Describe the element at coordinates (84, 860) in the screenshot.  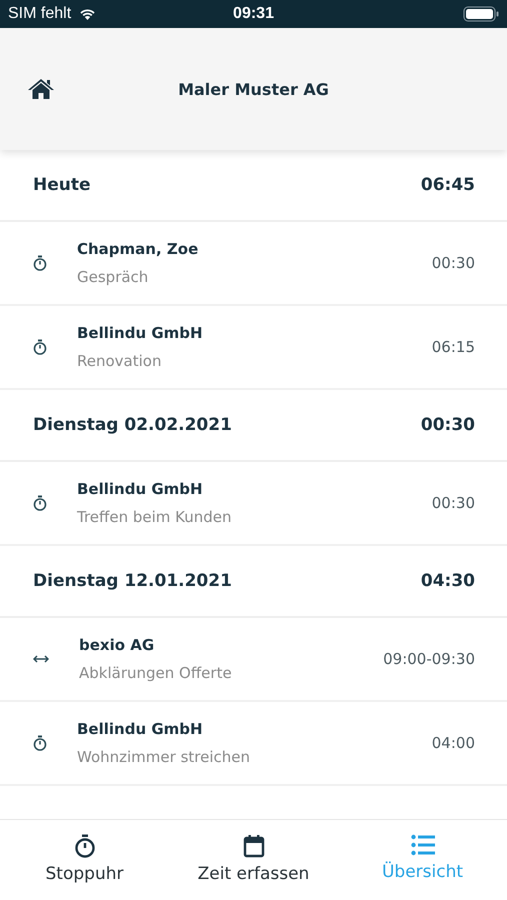
I see `tab: Stoppuhr` at that location.